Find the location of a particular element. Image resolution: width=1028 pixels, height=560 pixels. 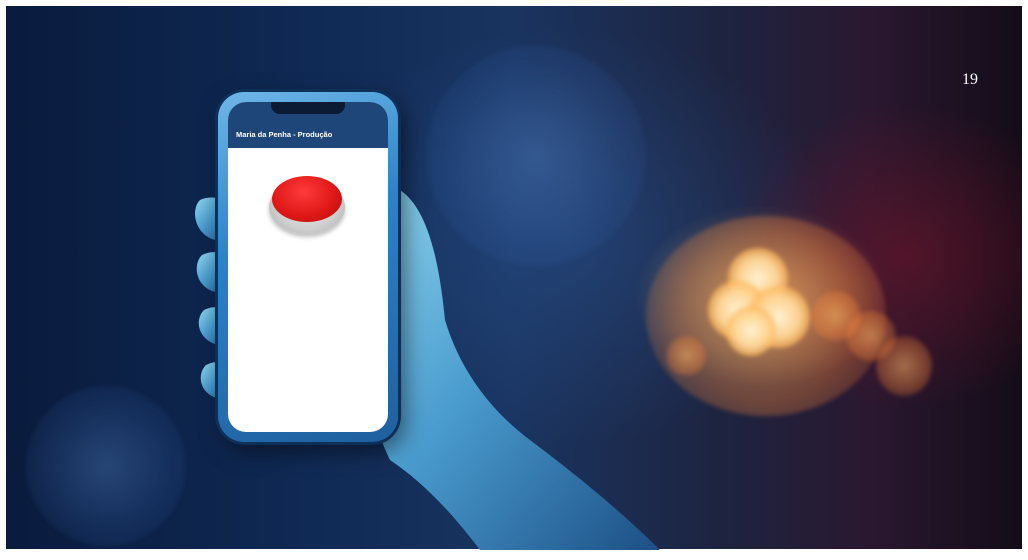

red-panic-button is located at coordinates (307, 199).